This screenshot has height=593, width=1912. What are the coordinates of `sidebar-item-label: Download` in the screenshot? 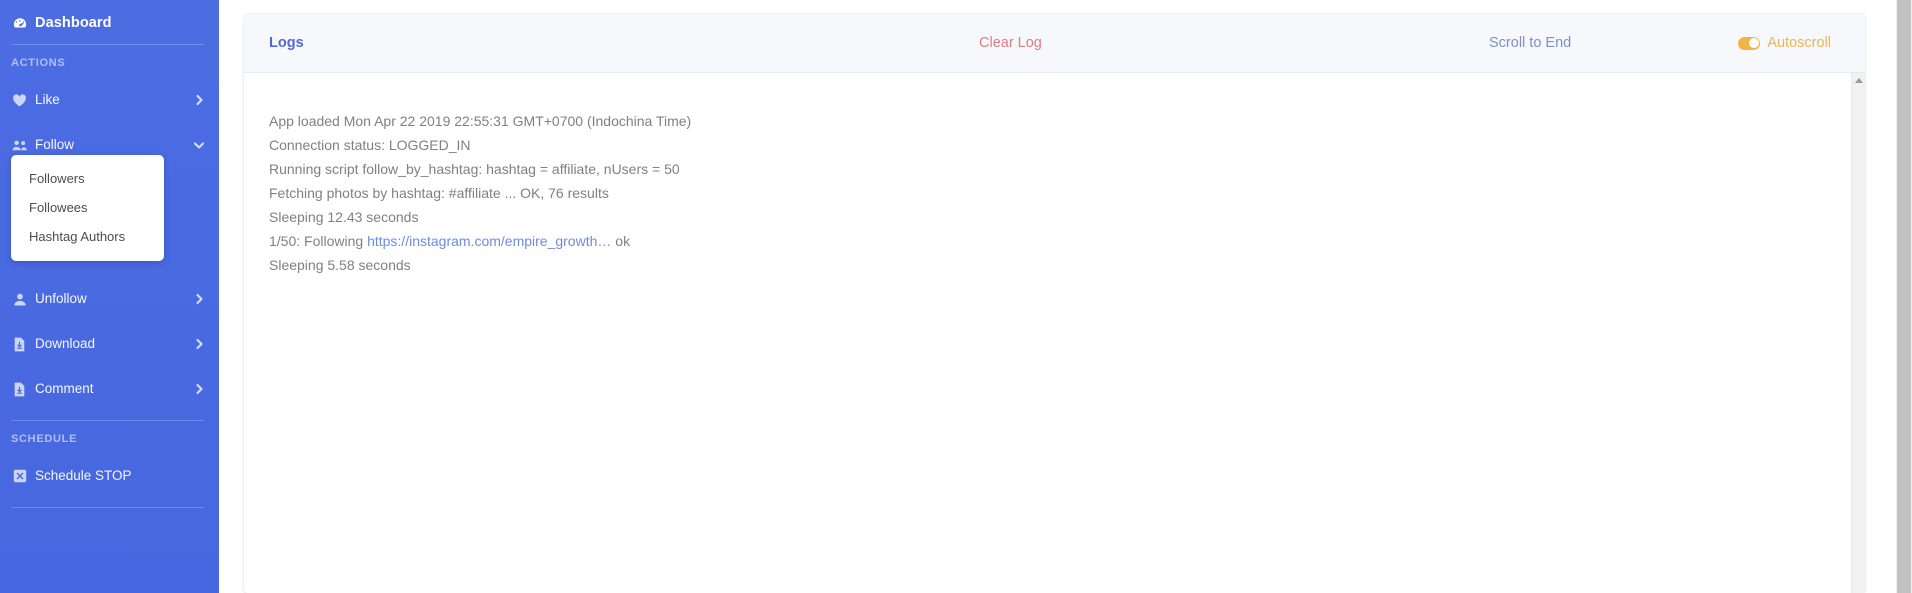 It's located at (65, 344).